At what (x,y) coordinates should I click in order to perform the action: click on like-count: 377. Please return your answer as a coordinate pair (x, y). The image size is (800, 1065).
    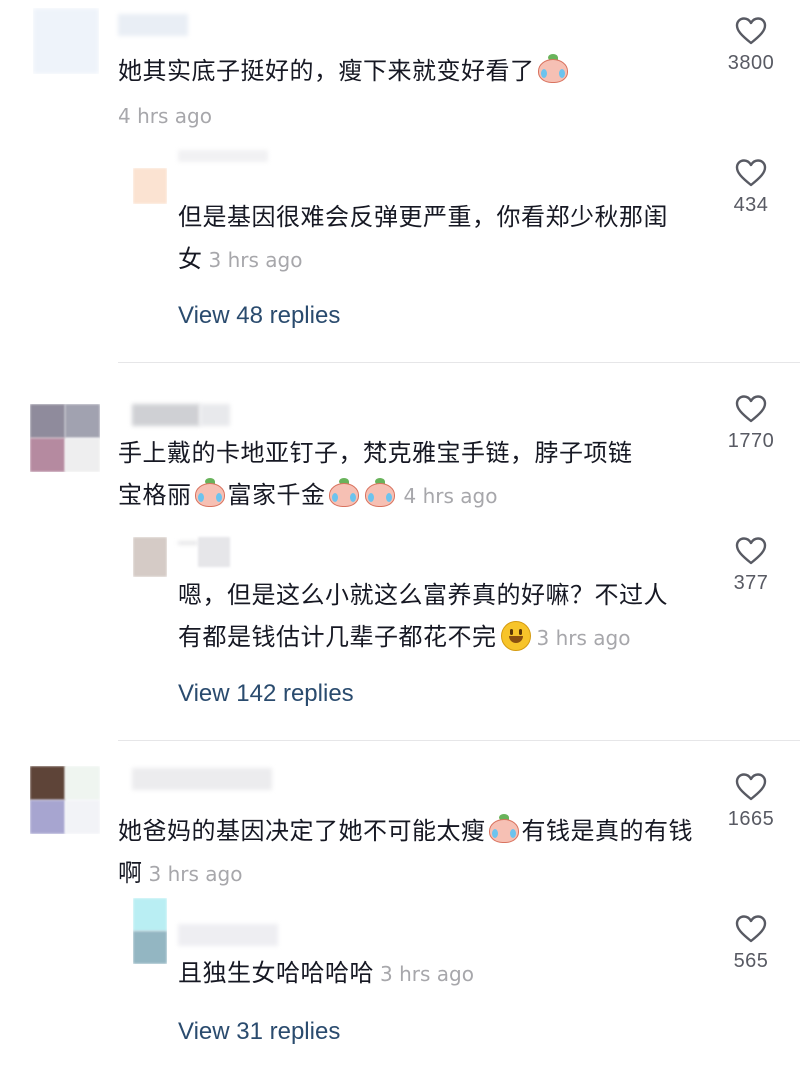
    Looking at the image, I should click on (751, 583).